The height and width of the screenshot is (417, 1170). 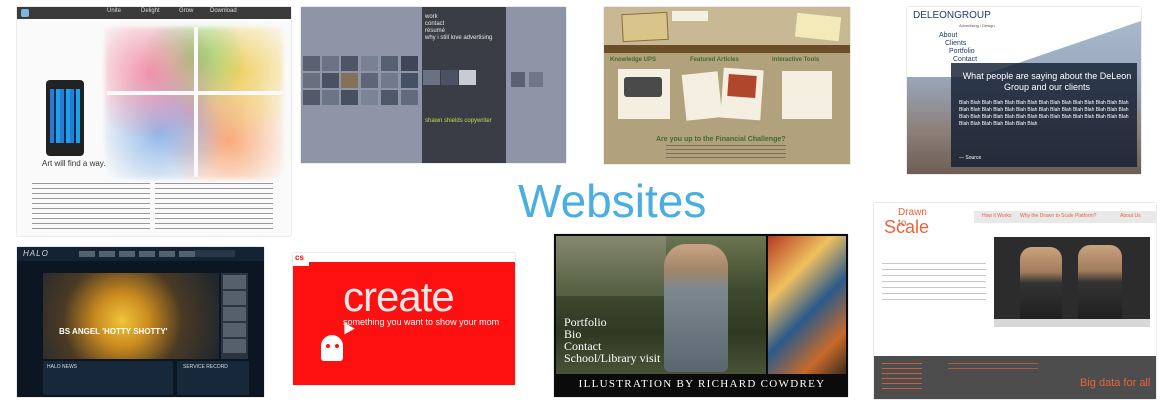 I want to click on windows-logo-icon, so click(x=25, y=13).